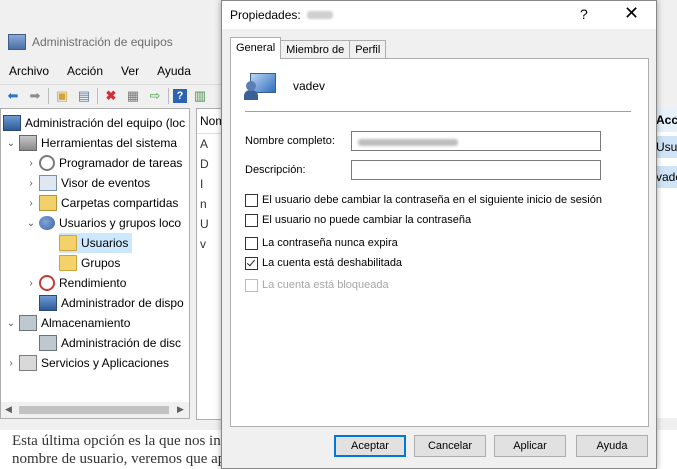 The image size is (677, 469). What do you see at coordinates (530, 446) in the screenshot?
I see `apply-button: Aplicar` at bounding box center [530, 446].